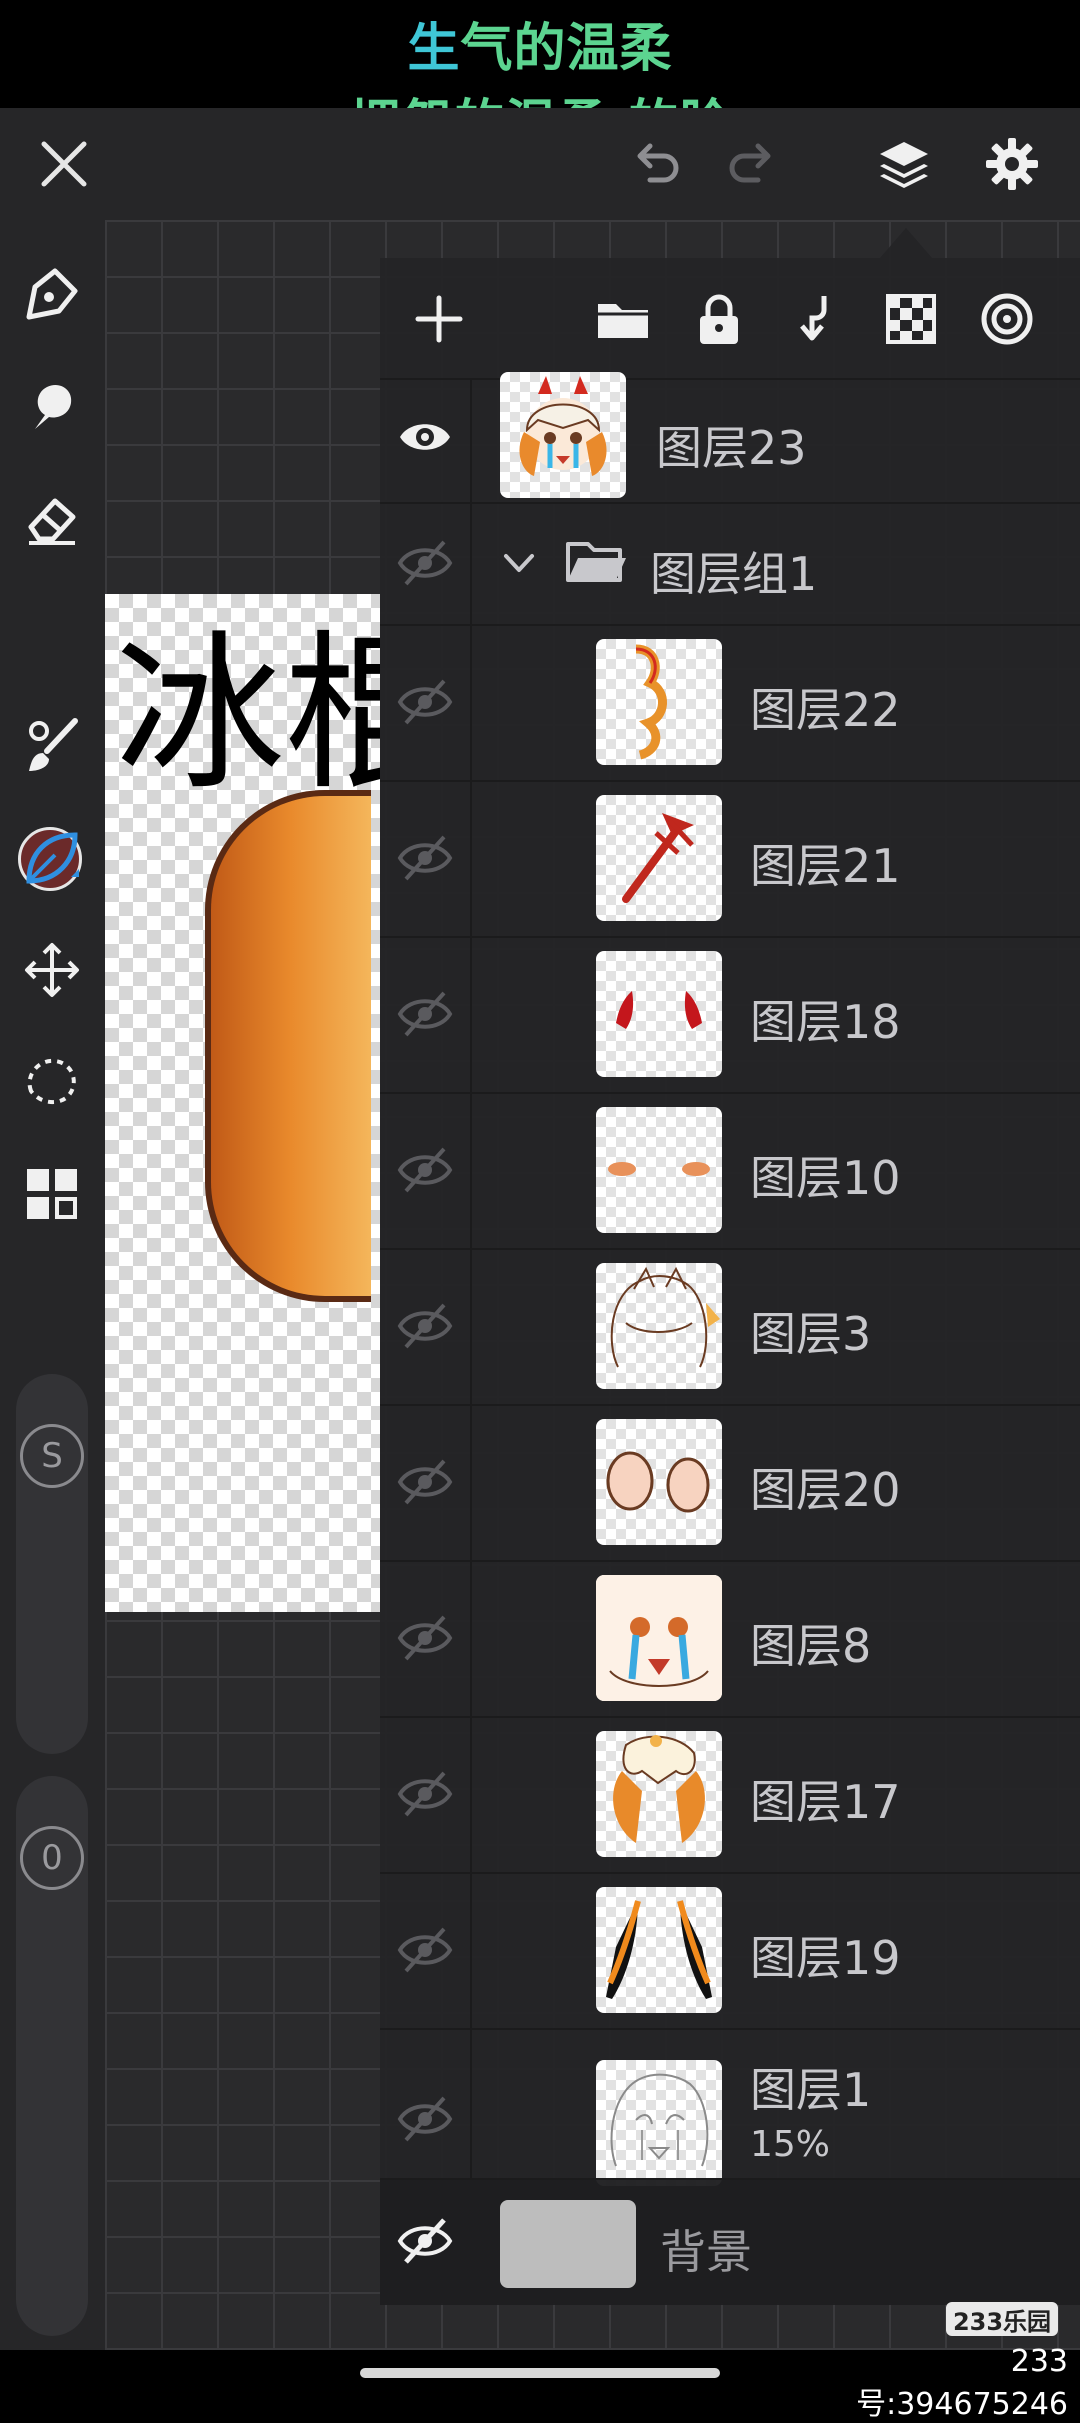 This screenshot has width=1080, height=2423. What do you see at coordinates (563, 435) in the screenshot?
I see `layer-thumbnail` at bounding box center [563, 435].